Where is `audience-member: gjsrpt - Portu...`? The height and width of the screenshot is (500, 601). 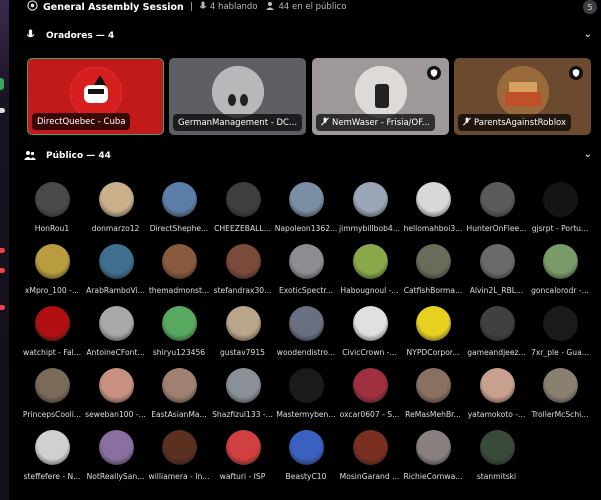 audience-member: gjsrpt - Portu... is located at coordinates (561, 211).